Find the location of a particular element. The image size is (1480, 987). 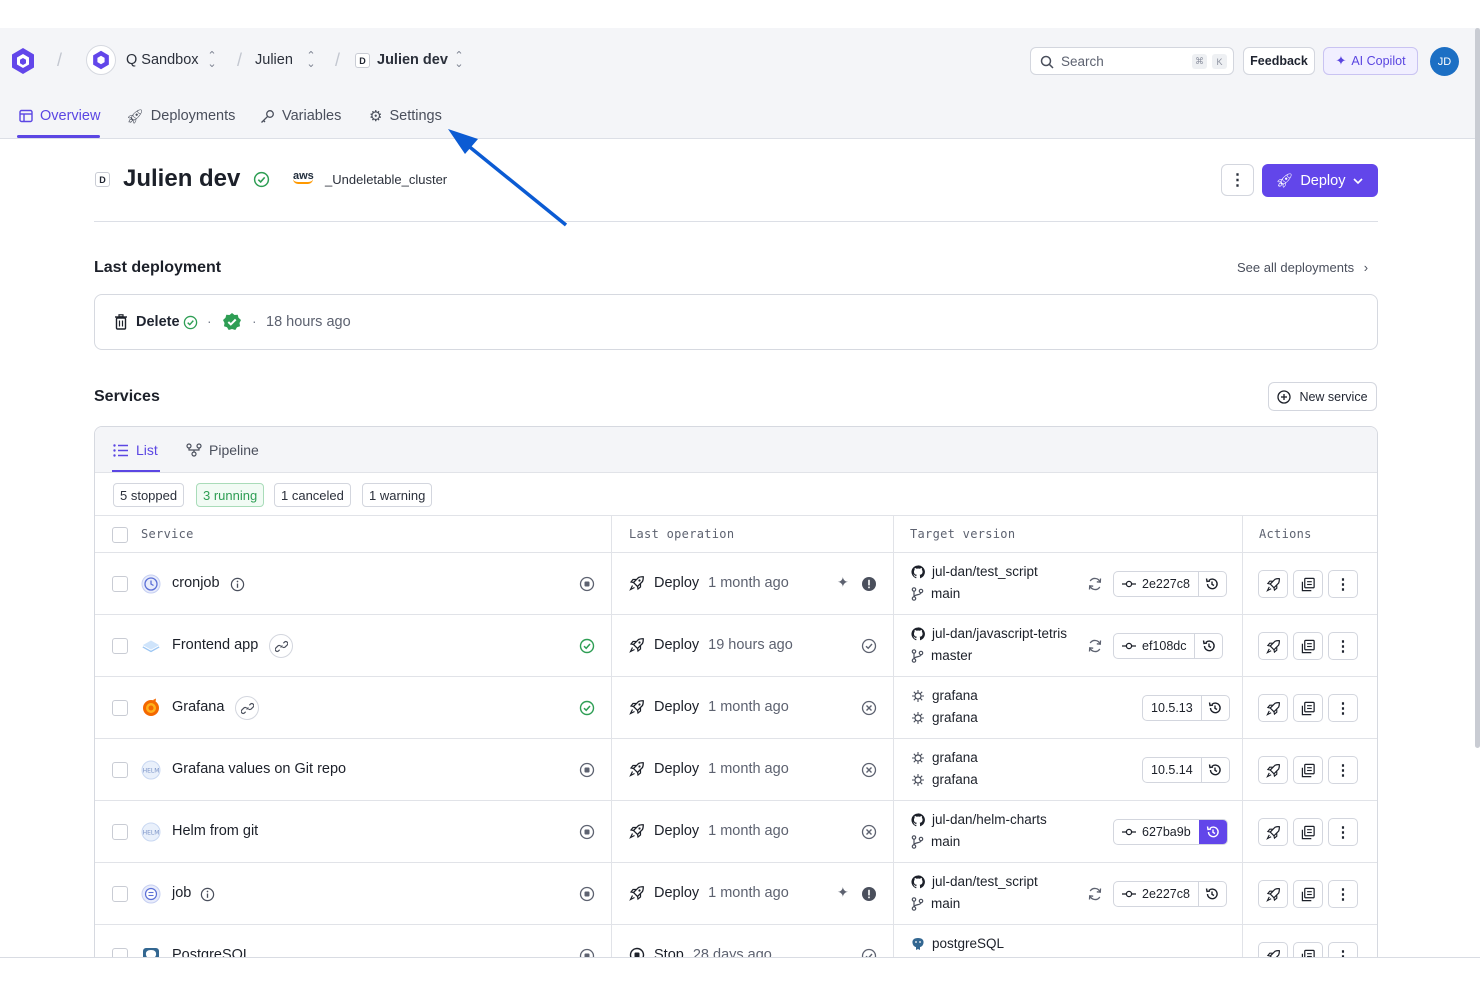

version-selector: 10.5.13 is located at coordinates (1186, 708).